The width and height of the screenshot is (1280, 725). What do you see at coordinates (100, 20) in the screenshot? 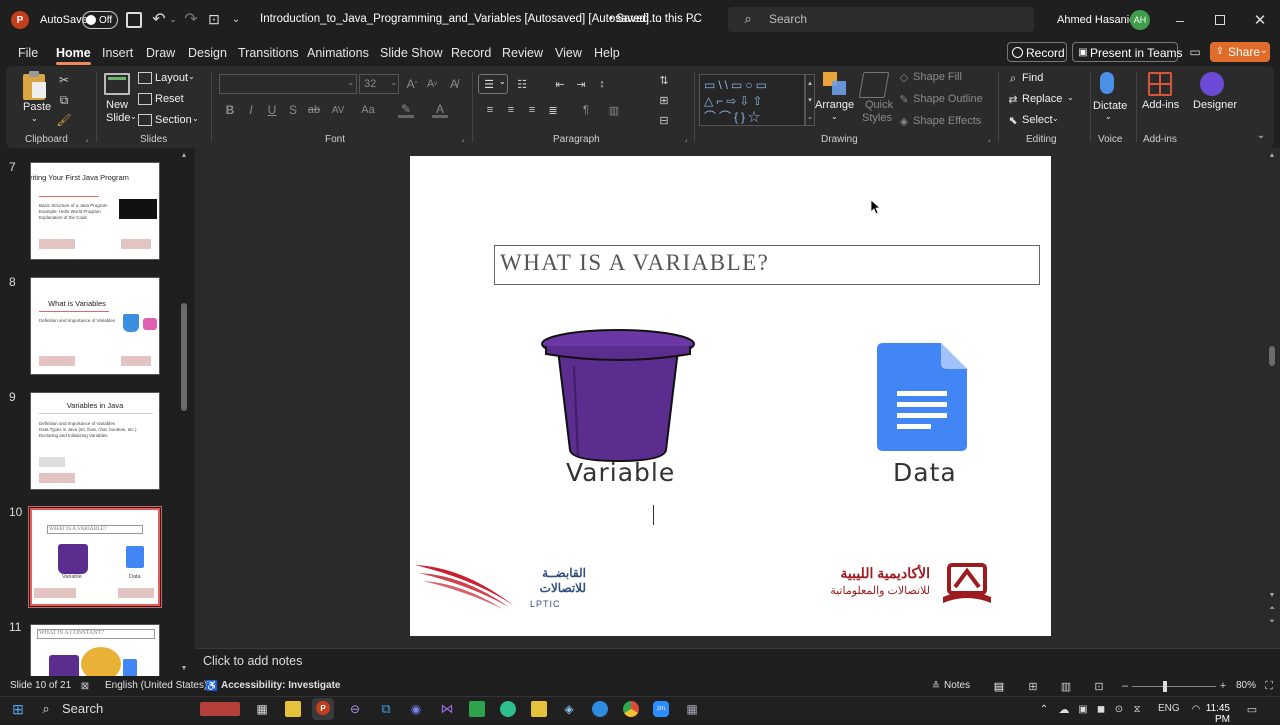
I see `autosave-toggle: Off` at bounding box center [100, 20].